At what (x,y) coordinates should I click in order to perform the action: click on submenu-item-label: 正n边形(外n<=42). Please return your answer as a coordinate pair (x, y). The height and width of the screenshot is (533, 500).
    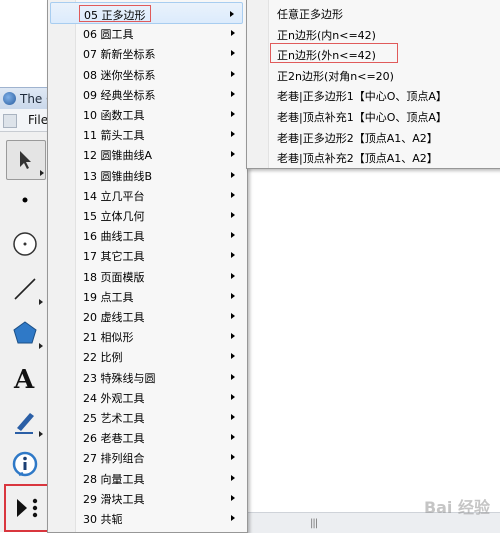
    Looking at the image, I should click on (326, 56).